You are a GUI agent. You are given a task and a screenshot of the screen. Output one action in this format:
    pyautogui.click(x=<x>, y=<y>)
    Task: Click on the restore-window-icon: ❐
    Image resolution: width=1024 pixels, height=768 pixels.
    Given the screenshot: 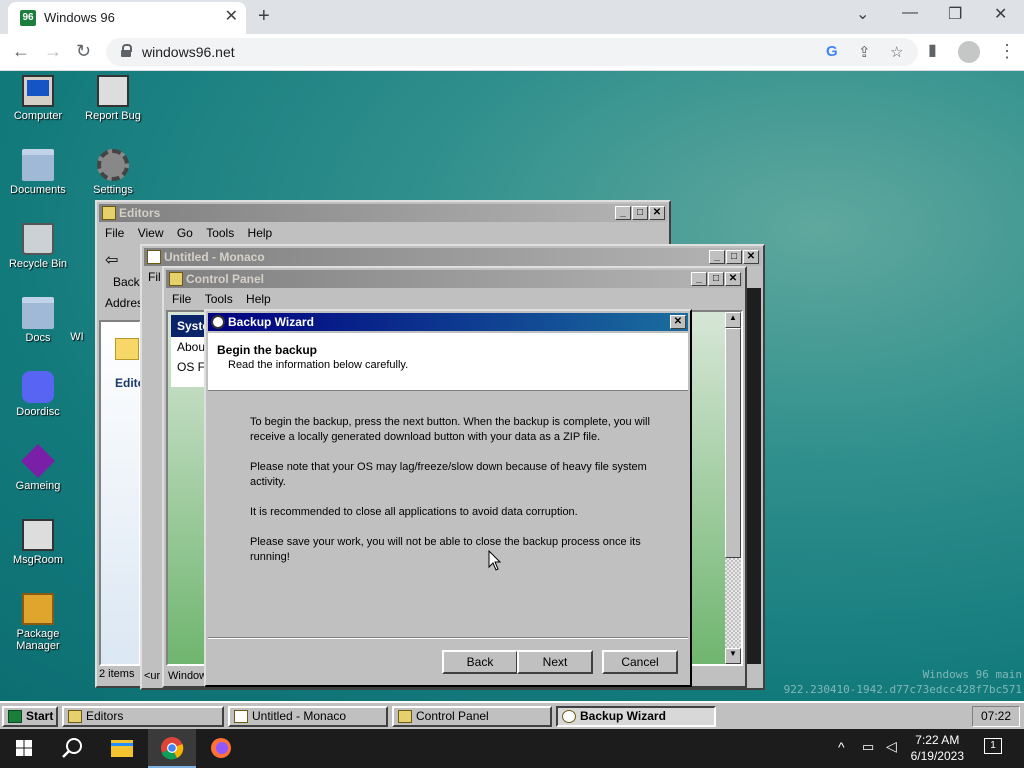 What is the action you would take?
    pyautogui.click(x=955, y=14)
    